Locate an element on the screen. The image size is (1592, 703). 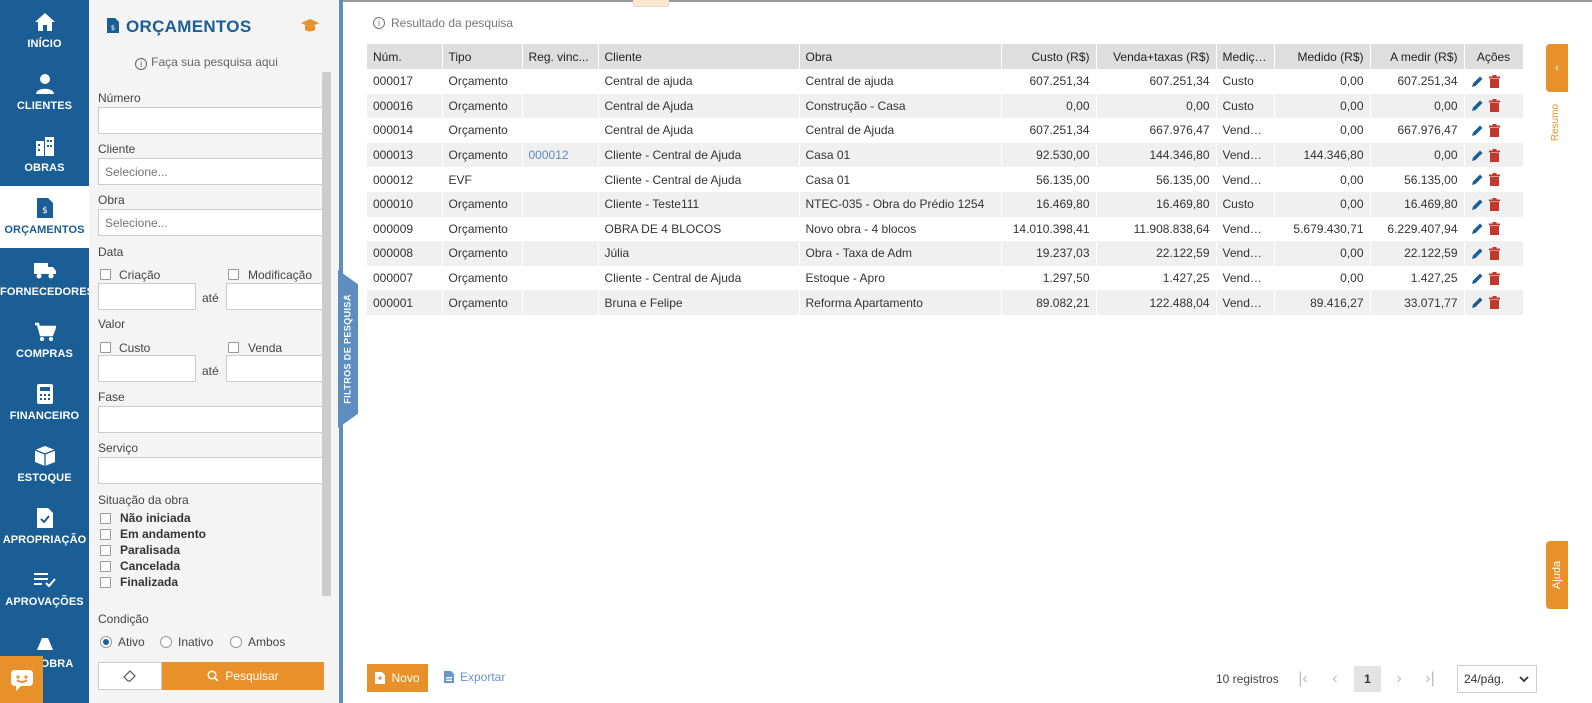
cell-medido: 0,00 is located at coordinates (1322, 278).